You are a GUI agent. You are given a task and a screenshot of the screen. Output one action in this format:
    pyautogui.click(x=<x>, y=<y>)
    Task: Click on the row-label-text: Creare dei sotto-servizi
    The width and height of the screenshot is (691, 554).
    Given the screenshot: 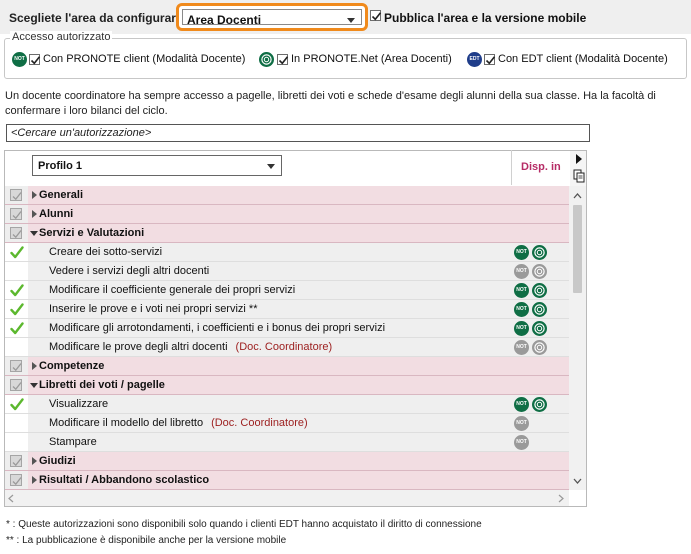 What is the action you would take?
    pyautogui.click(x=106, y=252)
    